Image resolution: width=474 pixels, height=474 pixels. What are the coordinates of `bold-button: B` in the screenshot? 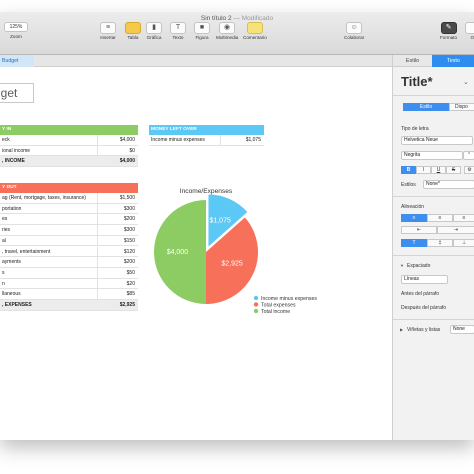 It's located at (408, 170).